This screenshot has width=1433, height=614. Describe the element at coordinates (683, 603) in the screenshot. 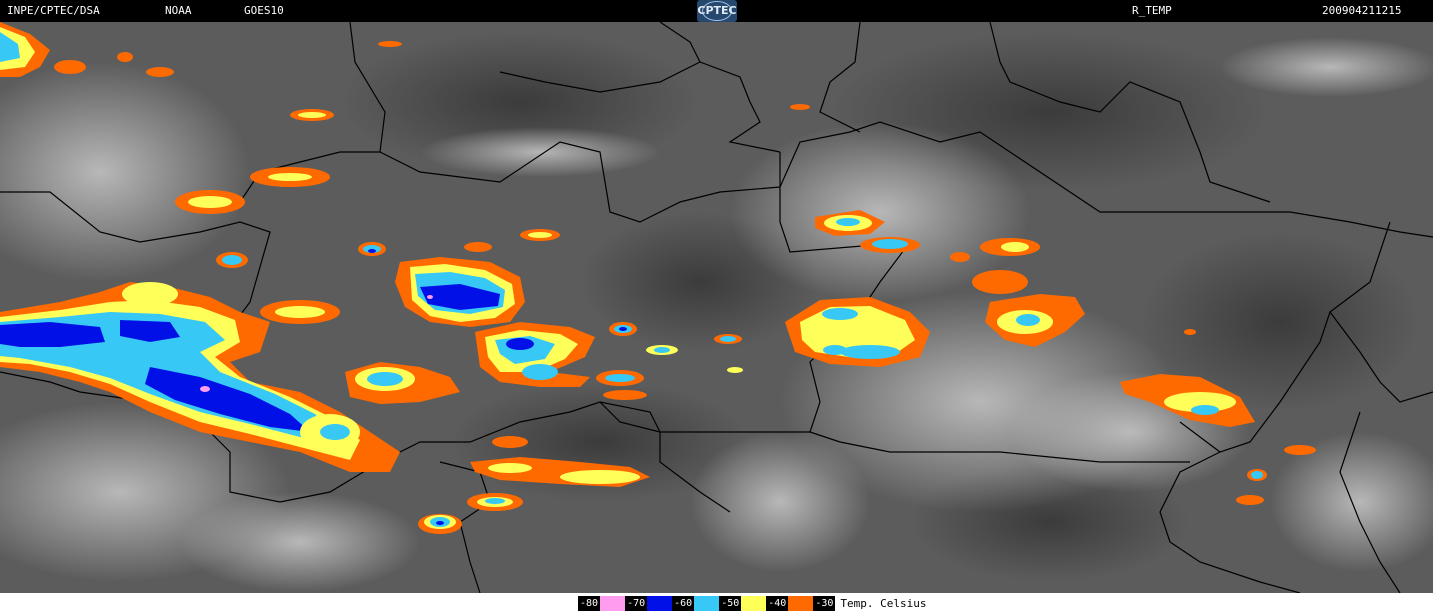

I see `legend-tick-label: -60` at that location.